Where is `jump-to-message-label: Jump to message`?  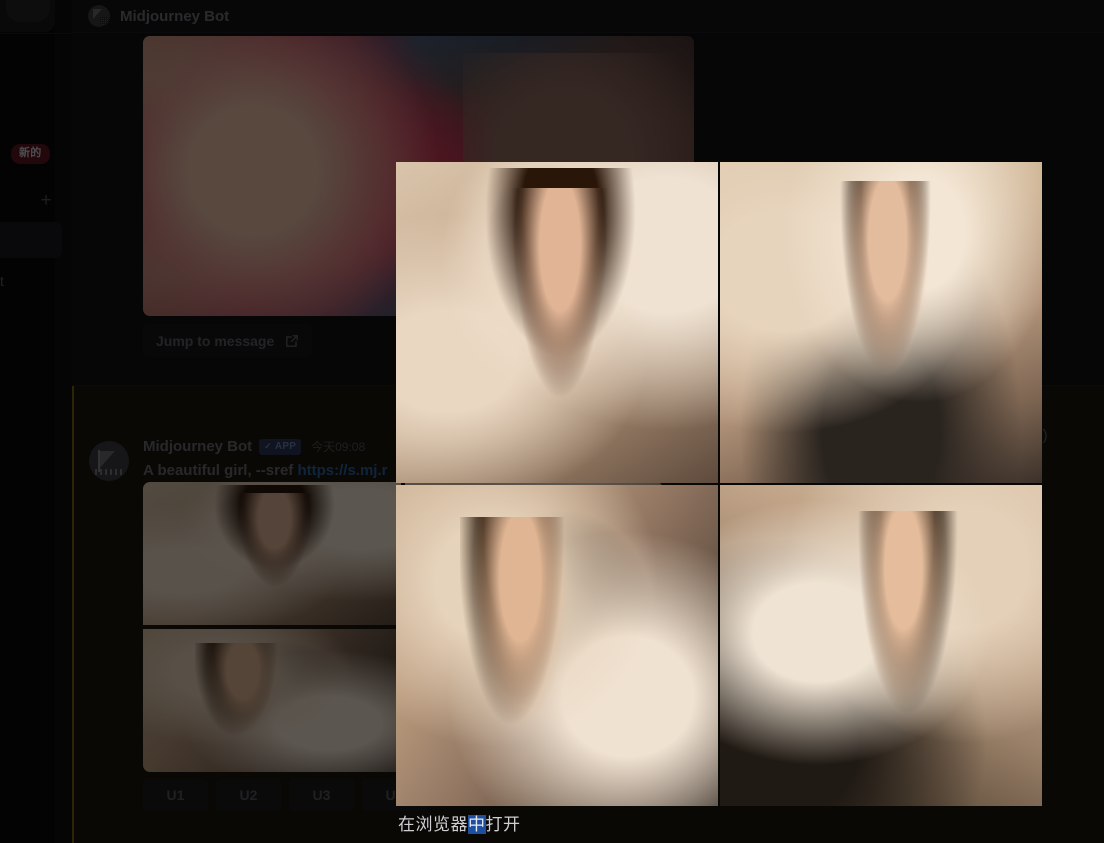
jump-to-message-label: Jump to message is located at coordinates (215, 340).